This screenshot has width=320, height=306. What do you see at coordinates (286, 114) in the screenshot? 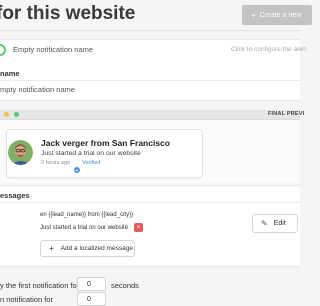
I see `final-preview-label: FINAL PREVI` at bounding box center [286, 114].